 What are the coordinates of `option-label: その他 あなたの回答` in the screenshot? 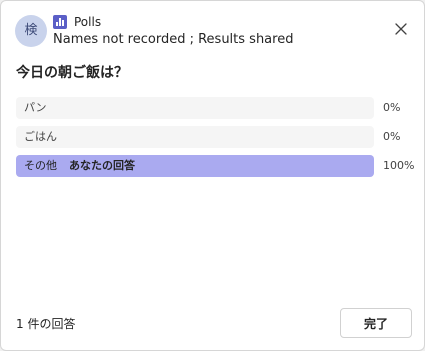 It's located at (79, 166).